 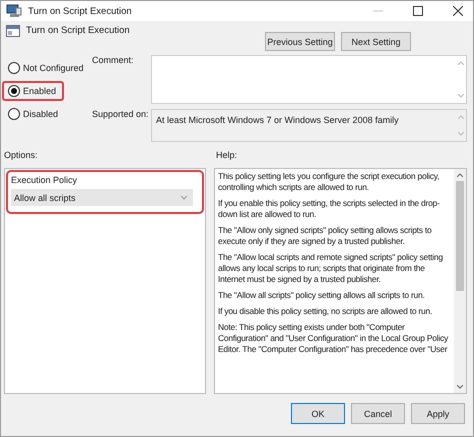 What do you see at coordinates (13, 31) in the screenshot?
I see `policy-icon` at bounding box center [13, 31].